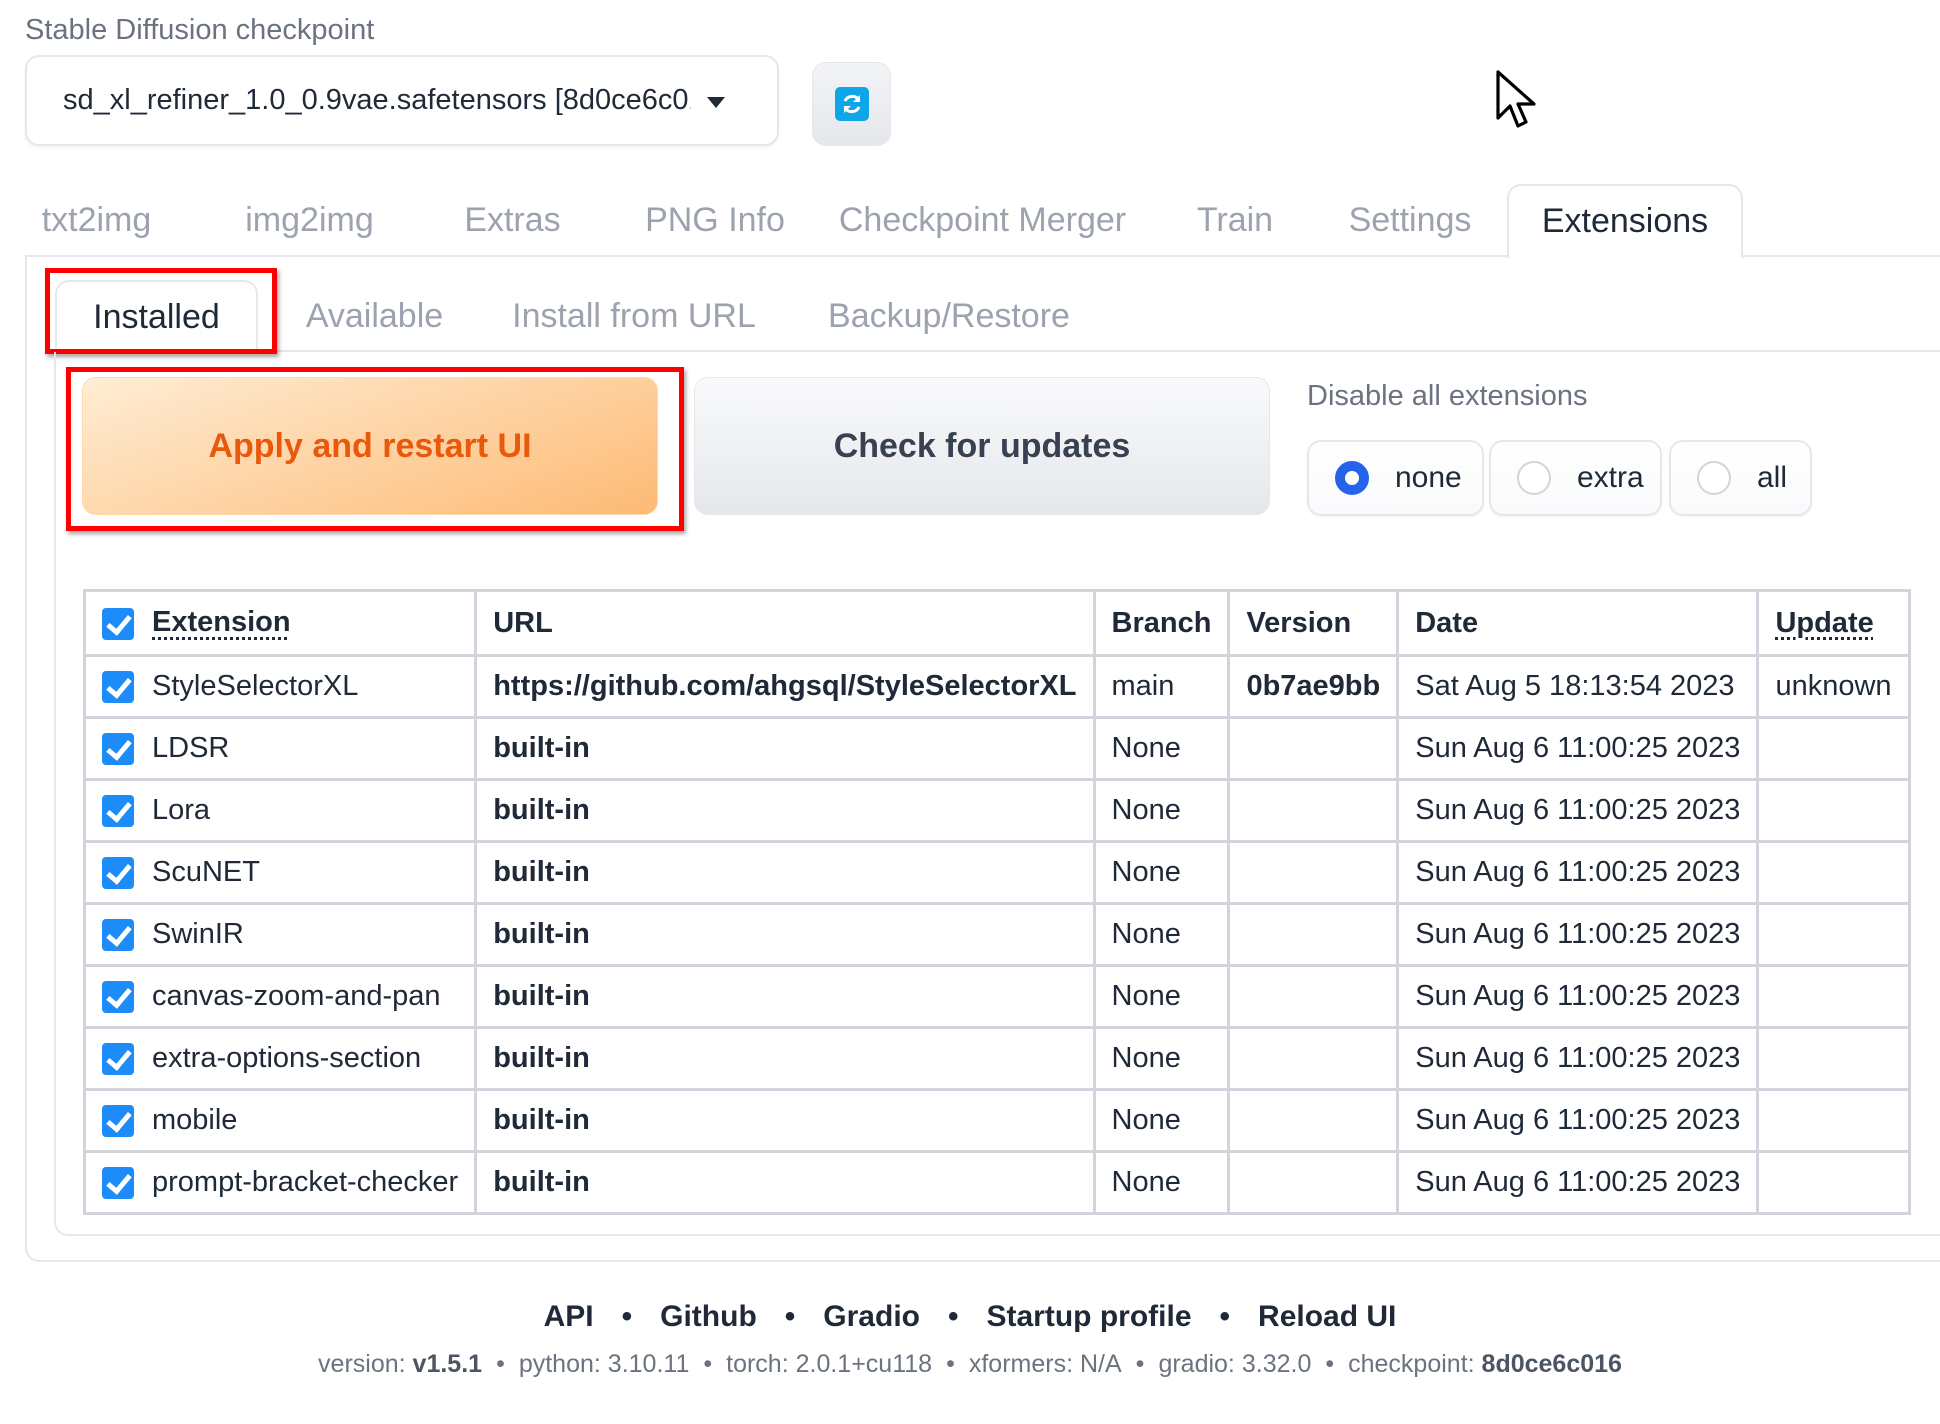 The height and width of the screenshot is (1424, 1940). Describe the element at coordinates (200, 30) in the screenshot. I see `checkpoint-label: Stable Diffusion checkpoint` at that location.